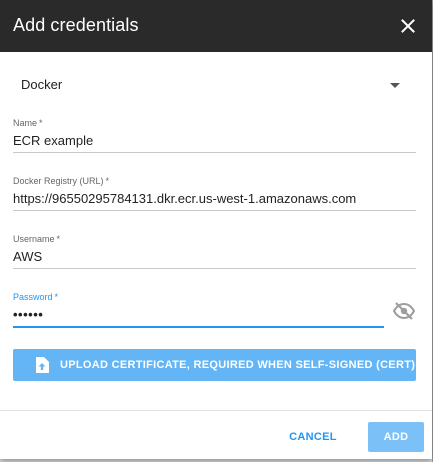 This screenshot has width=433, height=462. Describe the element at coordinates (214, 152) in the screenshot. I see `name-underline` at that location.